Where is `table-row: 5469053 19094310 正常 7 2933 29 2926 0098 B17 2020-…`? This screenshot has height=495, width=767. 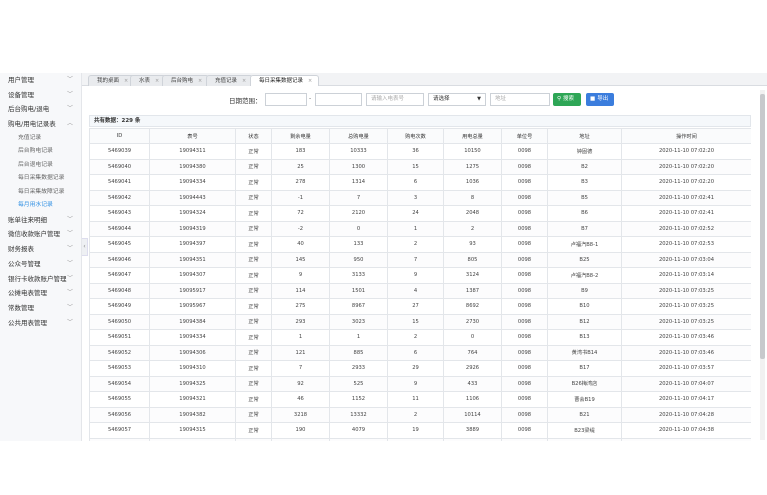
table-row: 5469053 19094310 正常 7 2933 29 2926 0098 B17 2020-… is located at coordinates (420, 368).